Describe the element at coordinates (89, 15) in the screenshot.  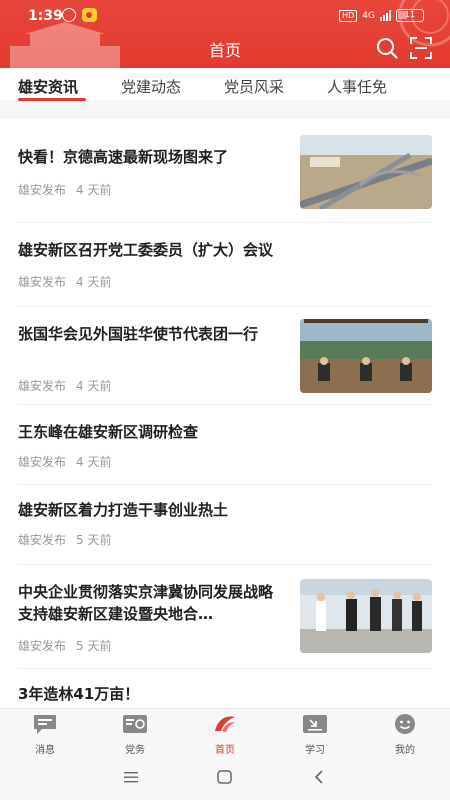
I see `weibo-icon` at that location.